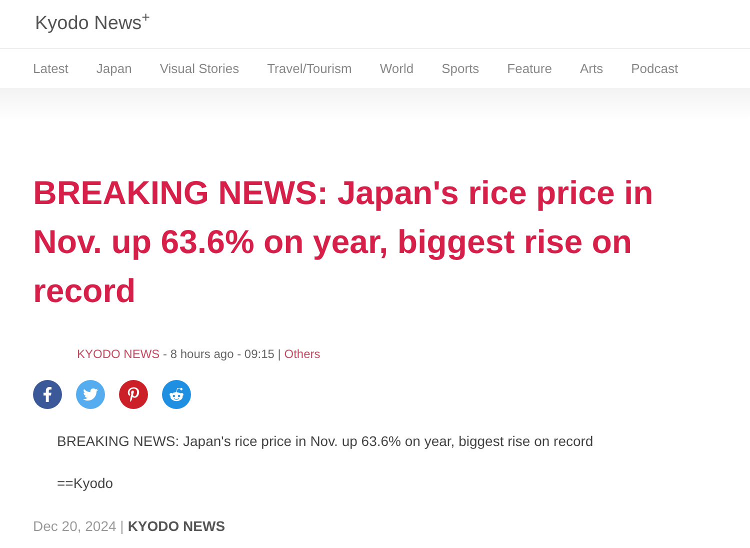 The height and width of the screenshot is (548, 750). What do you see at coordinates (325, 441) in the screenshot?
I see `article-paragraph: BREAKING NEWS: Japan's rice price in Nov. up 63.6% on year, biggest rise on record` at bounding box center [325, 441].